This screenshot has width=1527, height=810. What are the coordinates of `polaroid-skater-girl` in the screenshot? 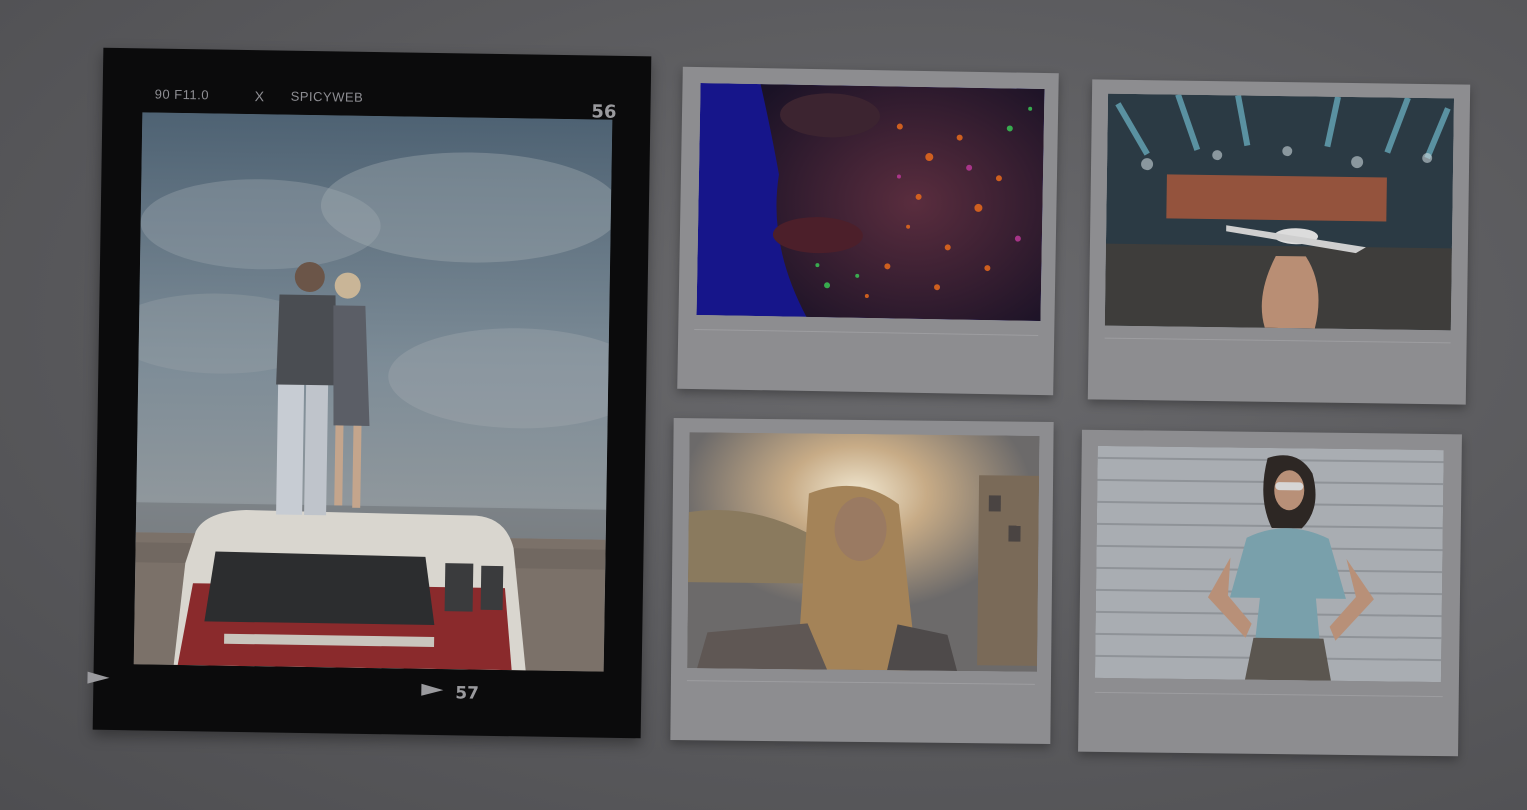 It's located at (862, 581).